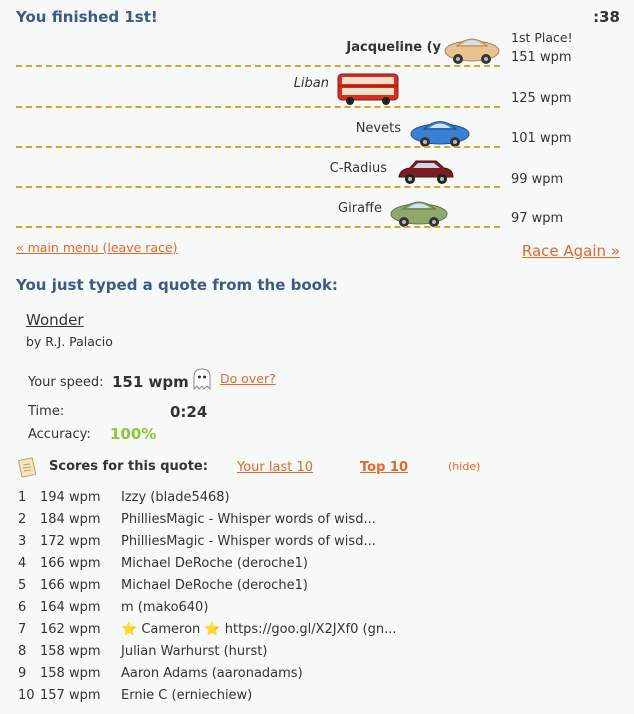  I want to click on row-wpm: 157 wpm, so click(70, 695).